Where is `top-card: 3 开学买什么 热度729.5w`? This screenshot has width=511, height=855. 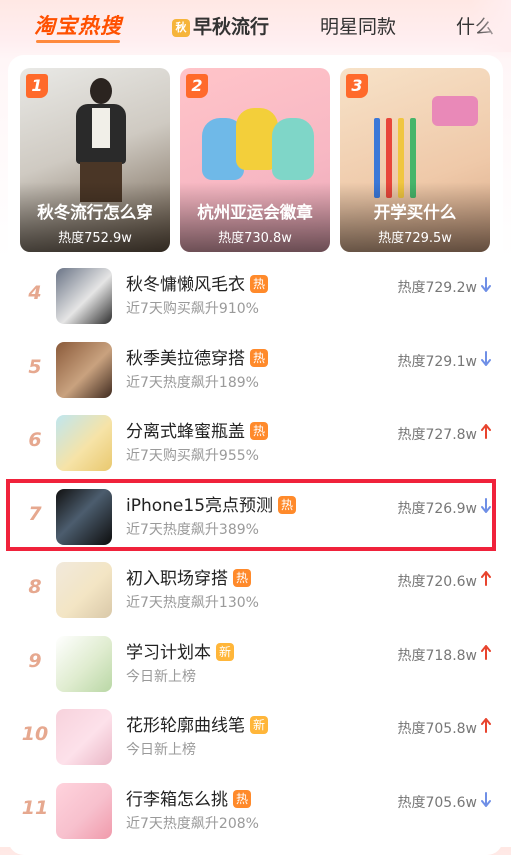
top-card: 3 开学买什么 热度729.5w is located at coordinates (415, 160).